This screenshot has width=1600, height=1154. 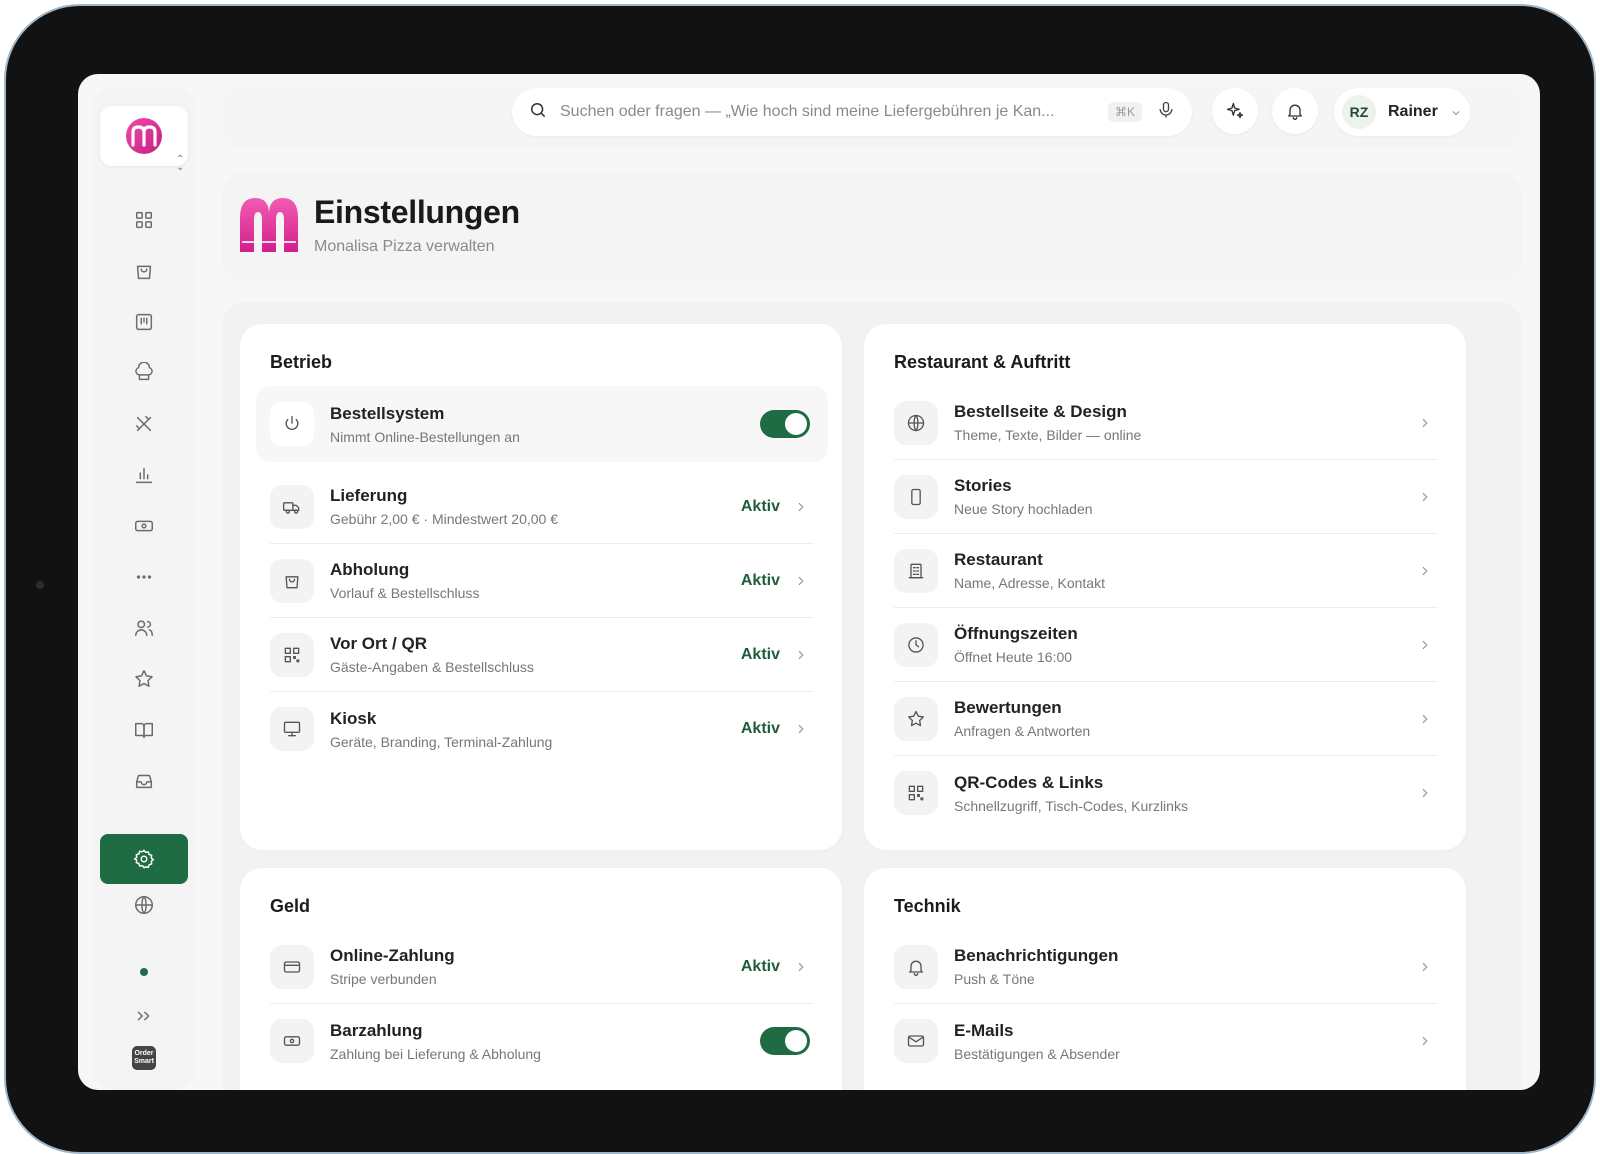 I want to click on nav-more, so click(x=144, y=577).